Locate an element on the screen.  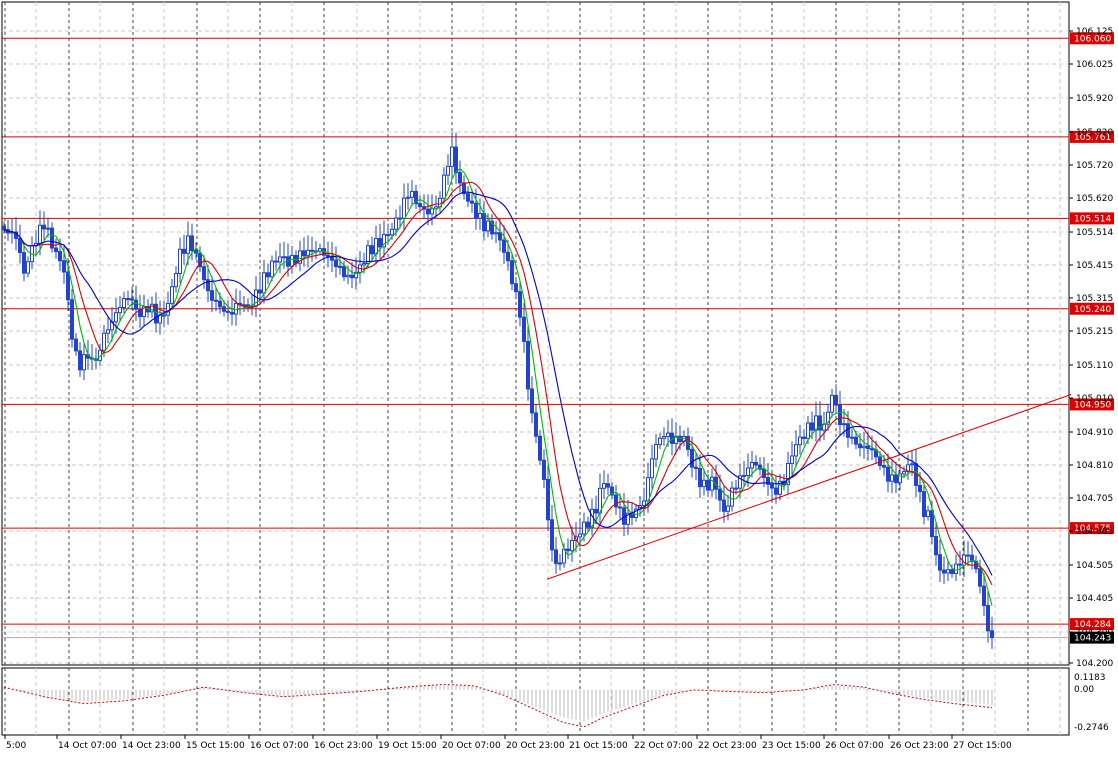
y-tick-label: 105.110 is located at coordinates (1094, 366).